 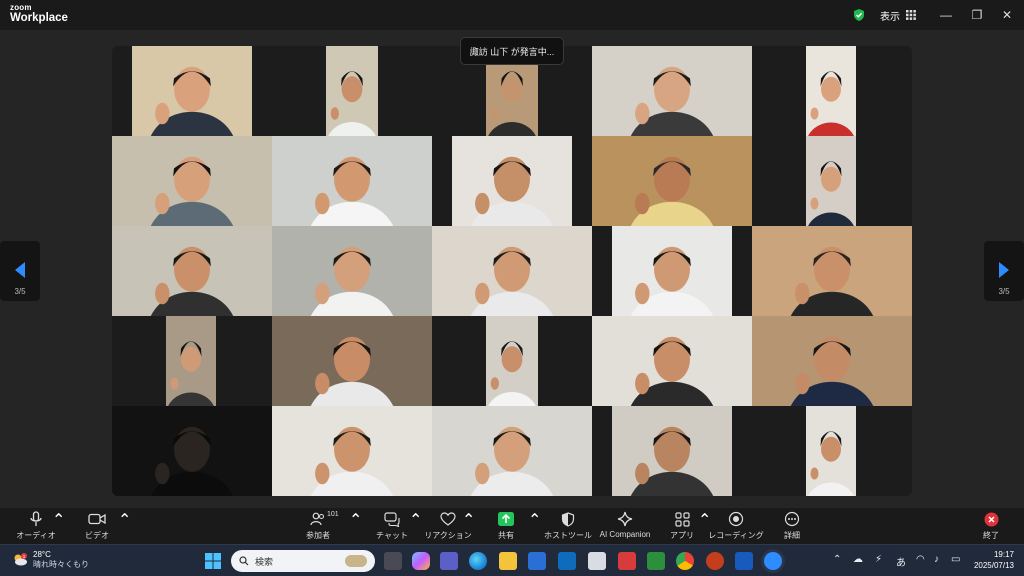 I want to click on apps-button: アプリ, so click(x=682, y=527).